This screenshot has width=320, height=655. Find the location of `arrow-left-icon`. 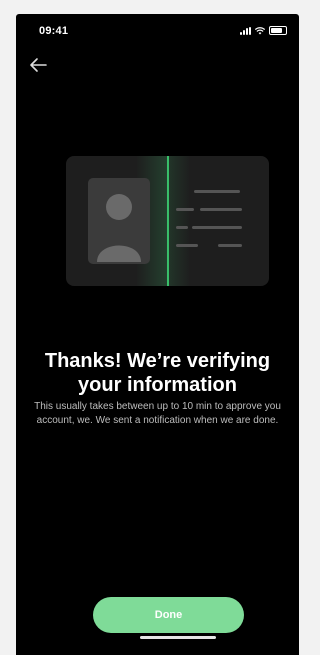

arrow-left-icon is located at coordinates (38, 65).